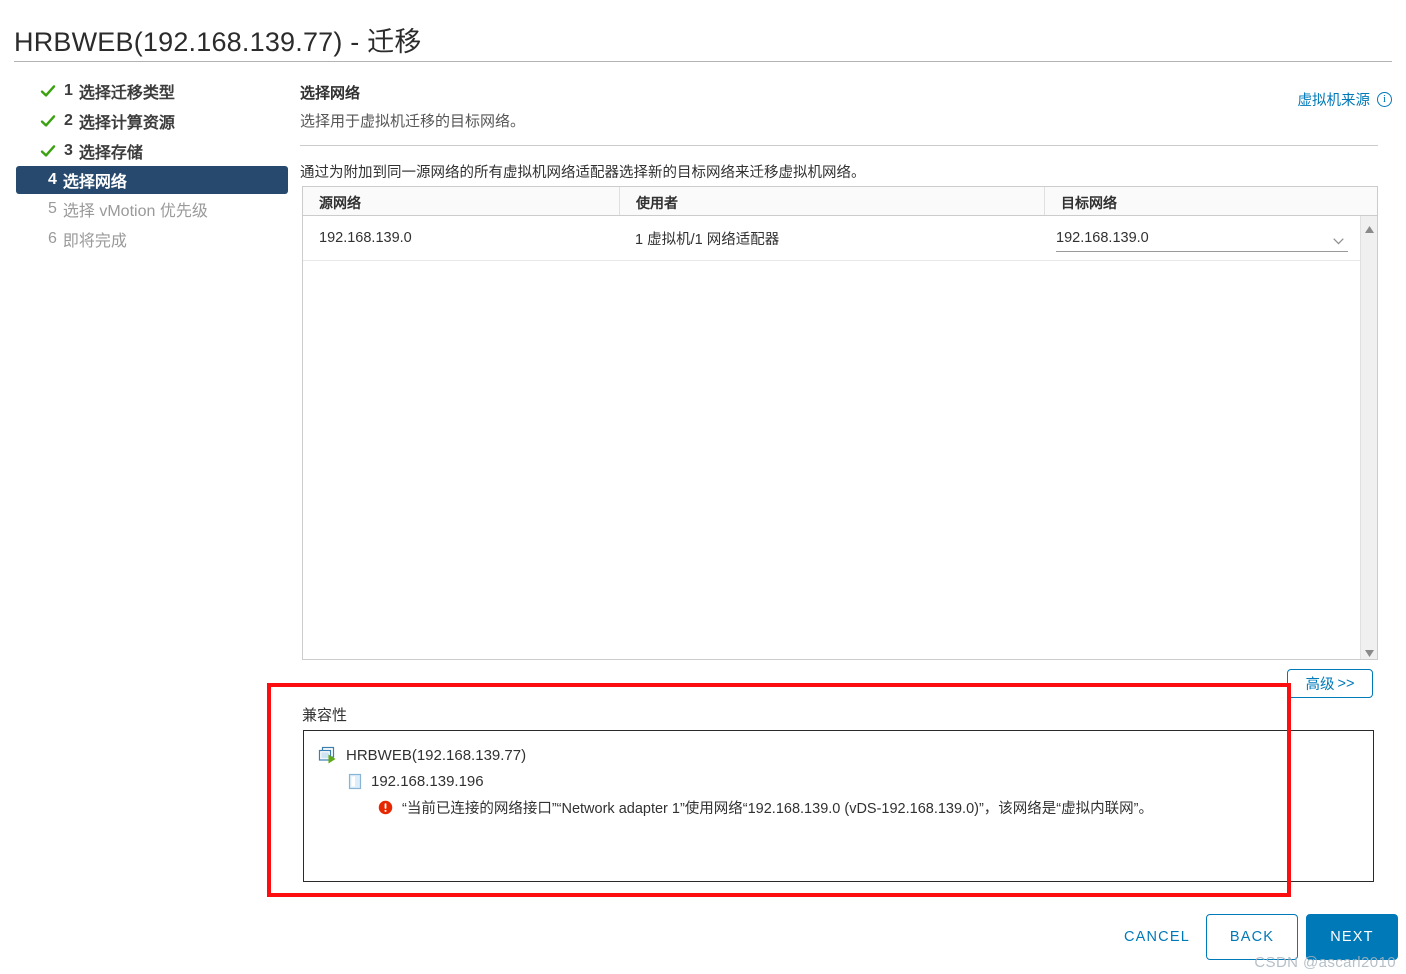  I want to click on cell-used-by: 1 虚拟机/1 网络适配器, so click(707, 239).